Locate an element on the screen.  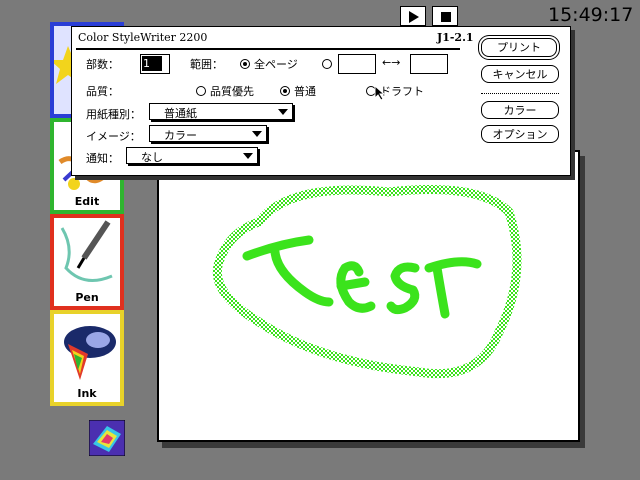
title-divider is located at coordinates (268, 49).